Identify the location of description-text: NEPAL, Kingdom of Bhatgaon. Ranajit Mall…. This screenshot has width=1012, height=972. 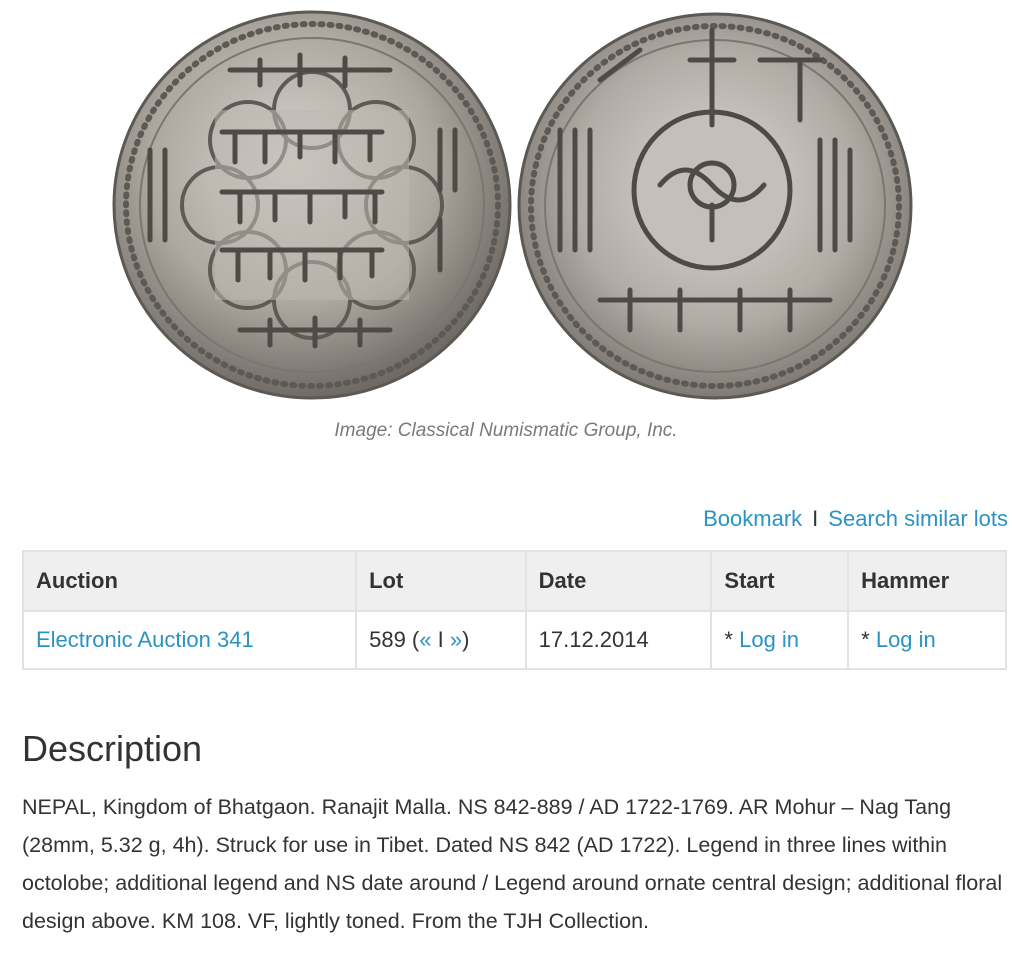
(512, 864).